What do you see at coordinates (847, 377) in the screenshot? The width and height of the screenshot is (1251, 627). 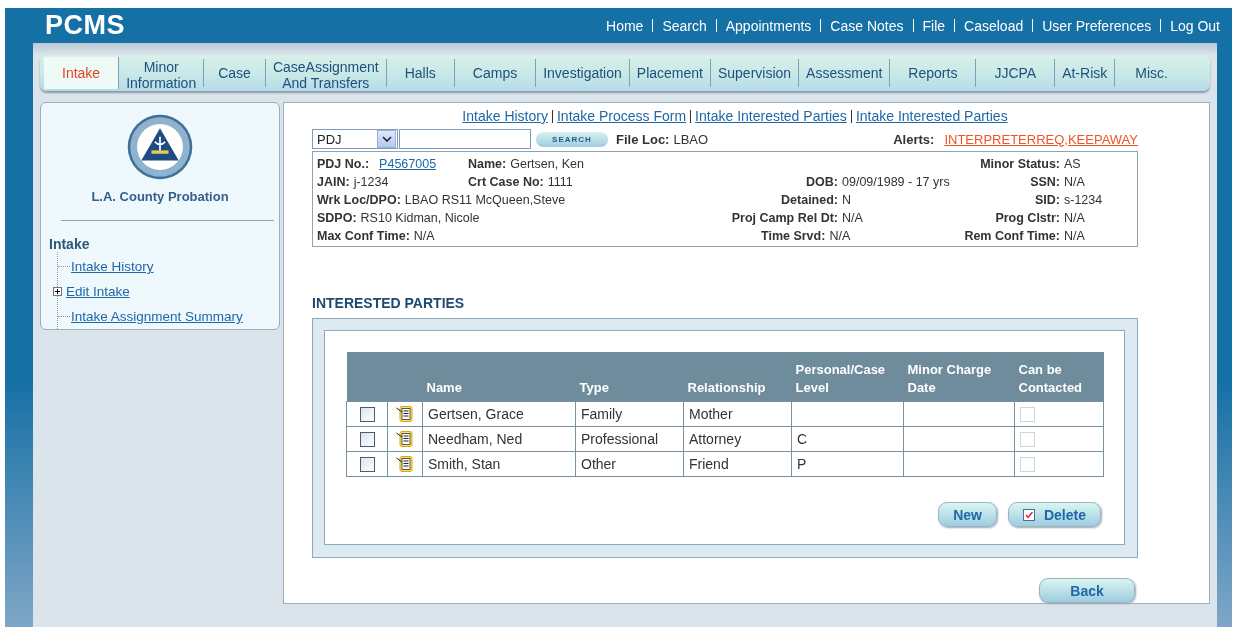 I see `column-header: Personal/Case Level` at bounding box center [847, 377].